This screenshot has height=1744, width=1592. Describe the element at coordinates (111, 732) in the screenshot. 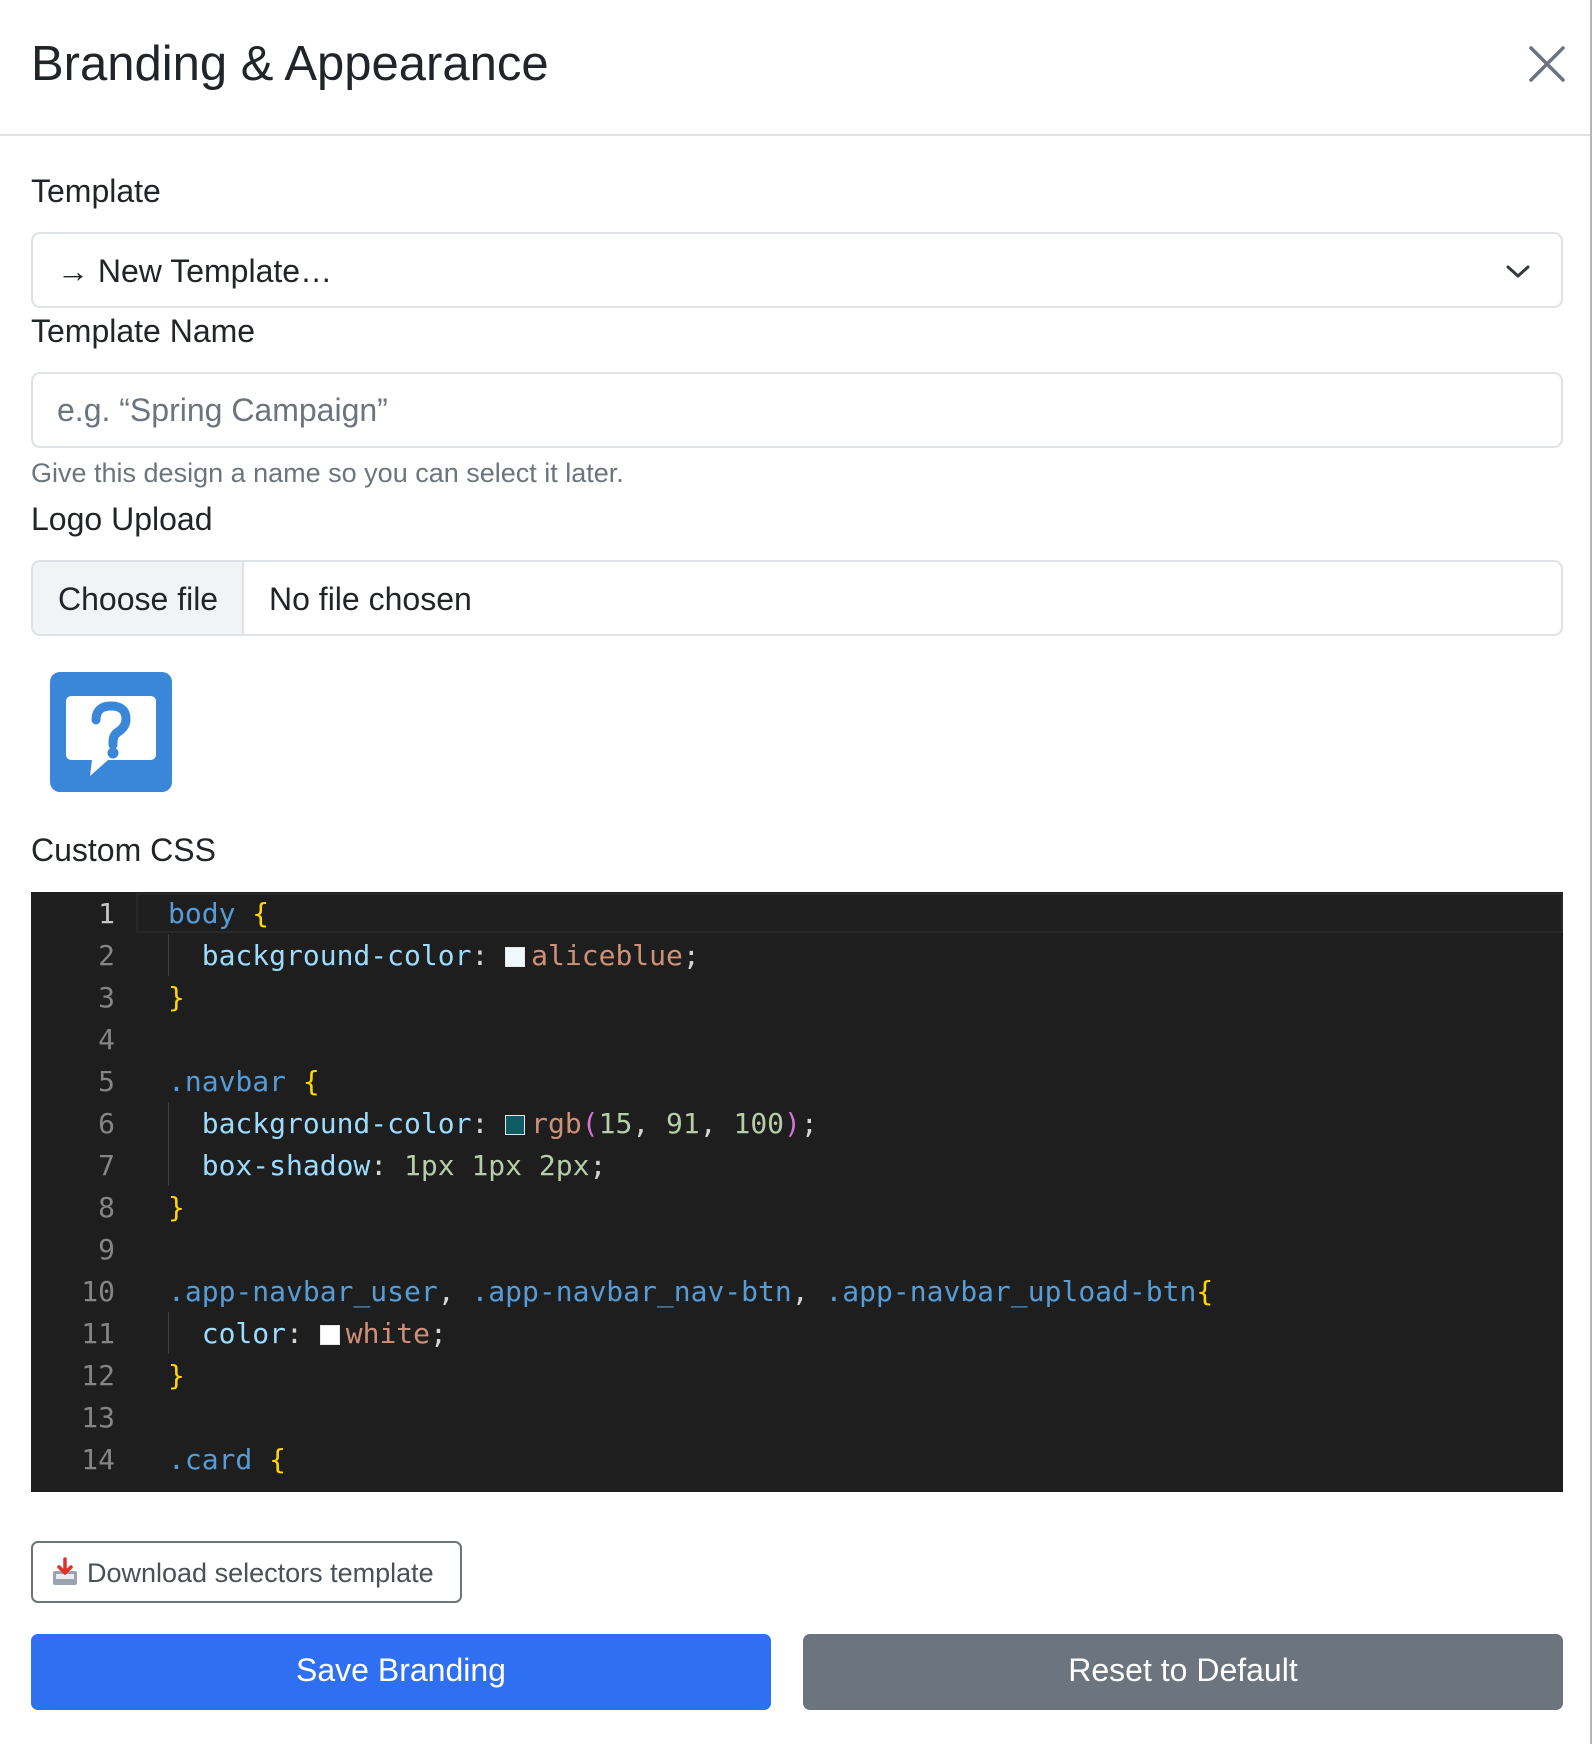

I see `help-chat-icon` at that location.